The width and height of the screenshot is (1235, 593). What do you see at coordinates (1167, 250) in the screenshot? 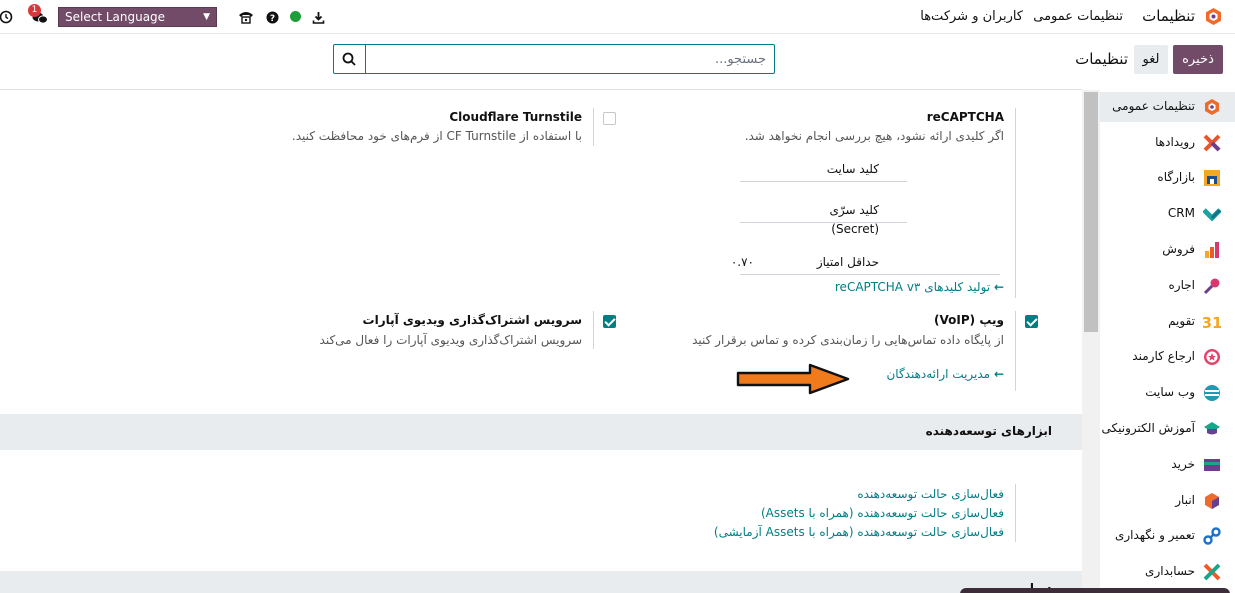
I see `sidebar-item-sales: فروش` at bounding box center [1167, 250].